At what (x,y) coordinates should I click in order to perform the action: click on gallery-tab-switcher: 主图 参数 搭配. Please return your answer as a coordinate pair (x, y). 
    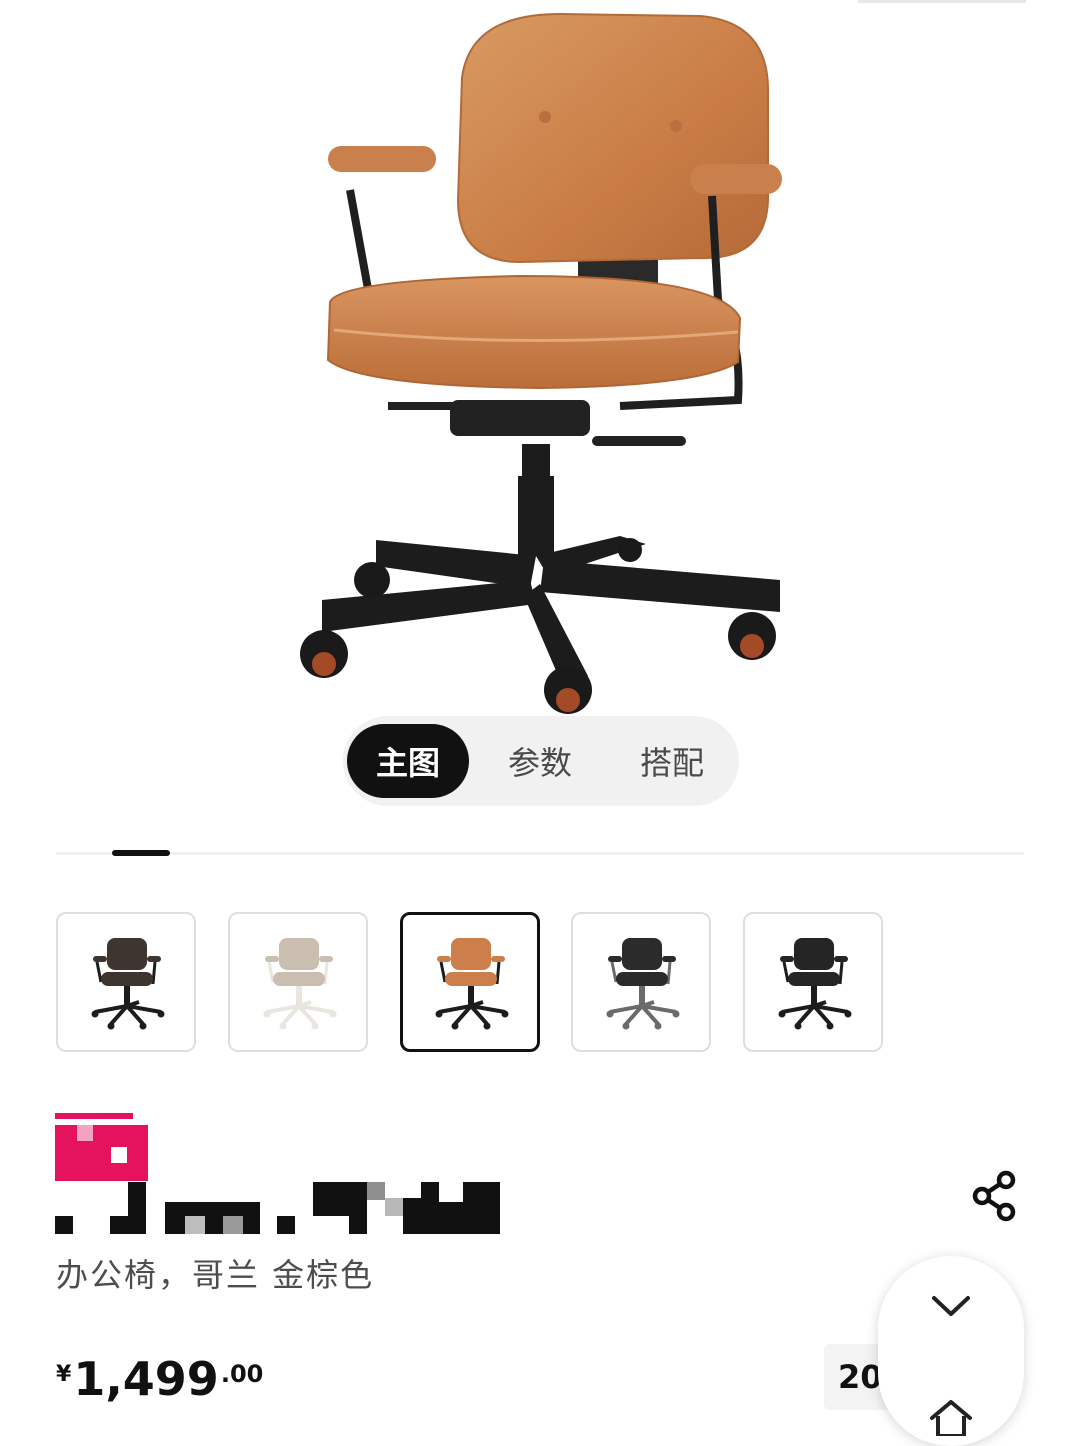
    Looking at the image, I should click on (541, 761).